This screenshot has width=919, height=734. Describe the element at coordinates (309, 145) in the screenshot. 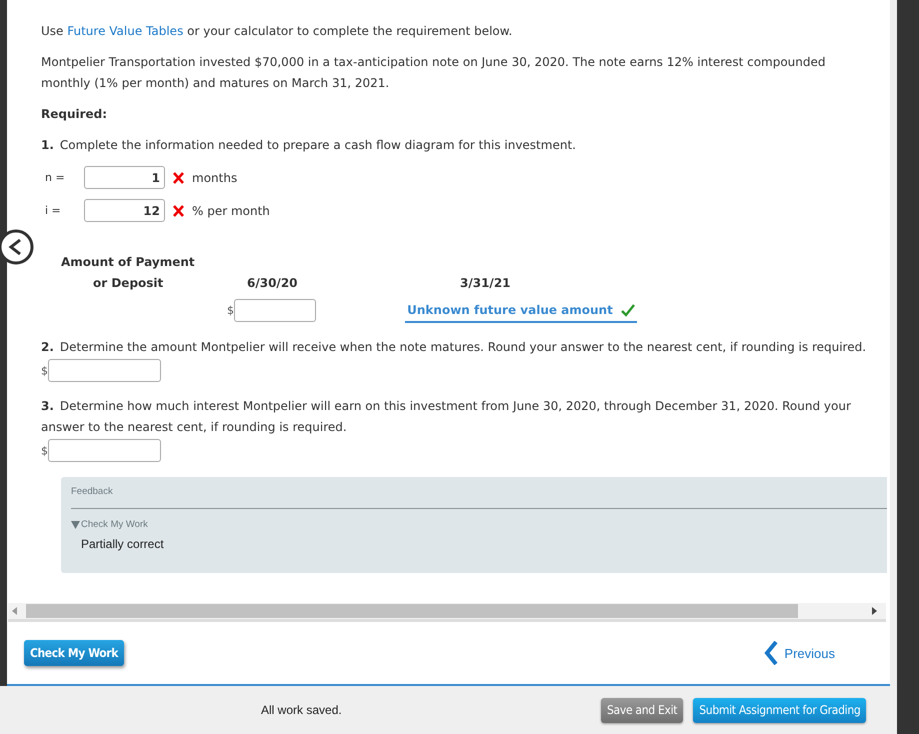

I see `question-text: 1. Complete the information needed to prepare a cash flow diagram for this investment.` at that location.